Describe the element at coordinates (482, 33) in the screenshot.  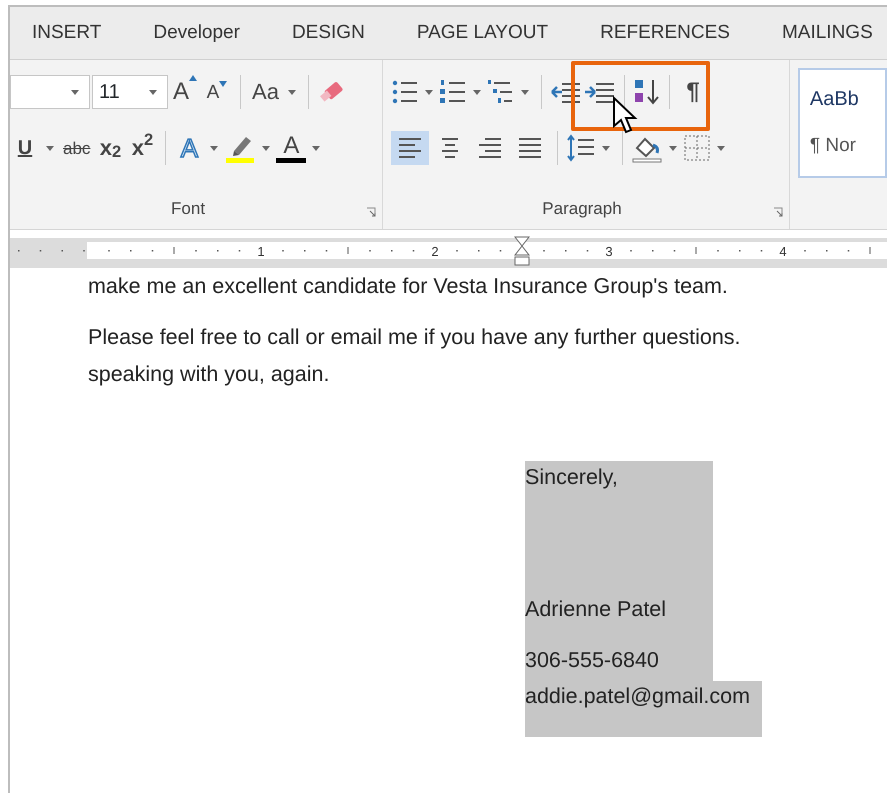
I see `ribbon-tab: PAGE LAYOUT` at that location.